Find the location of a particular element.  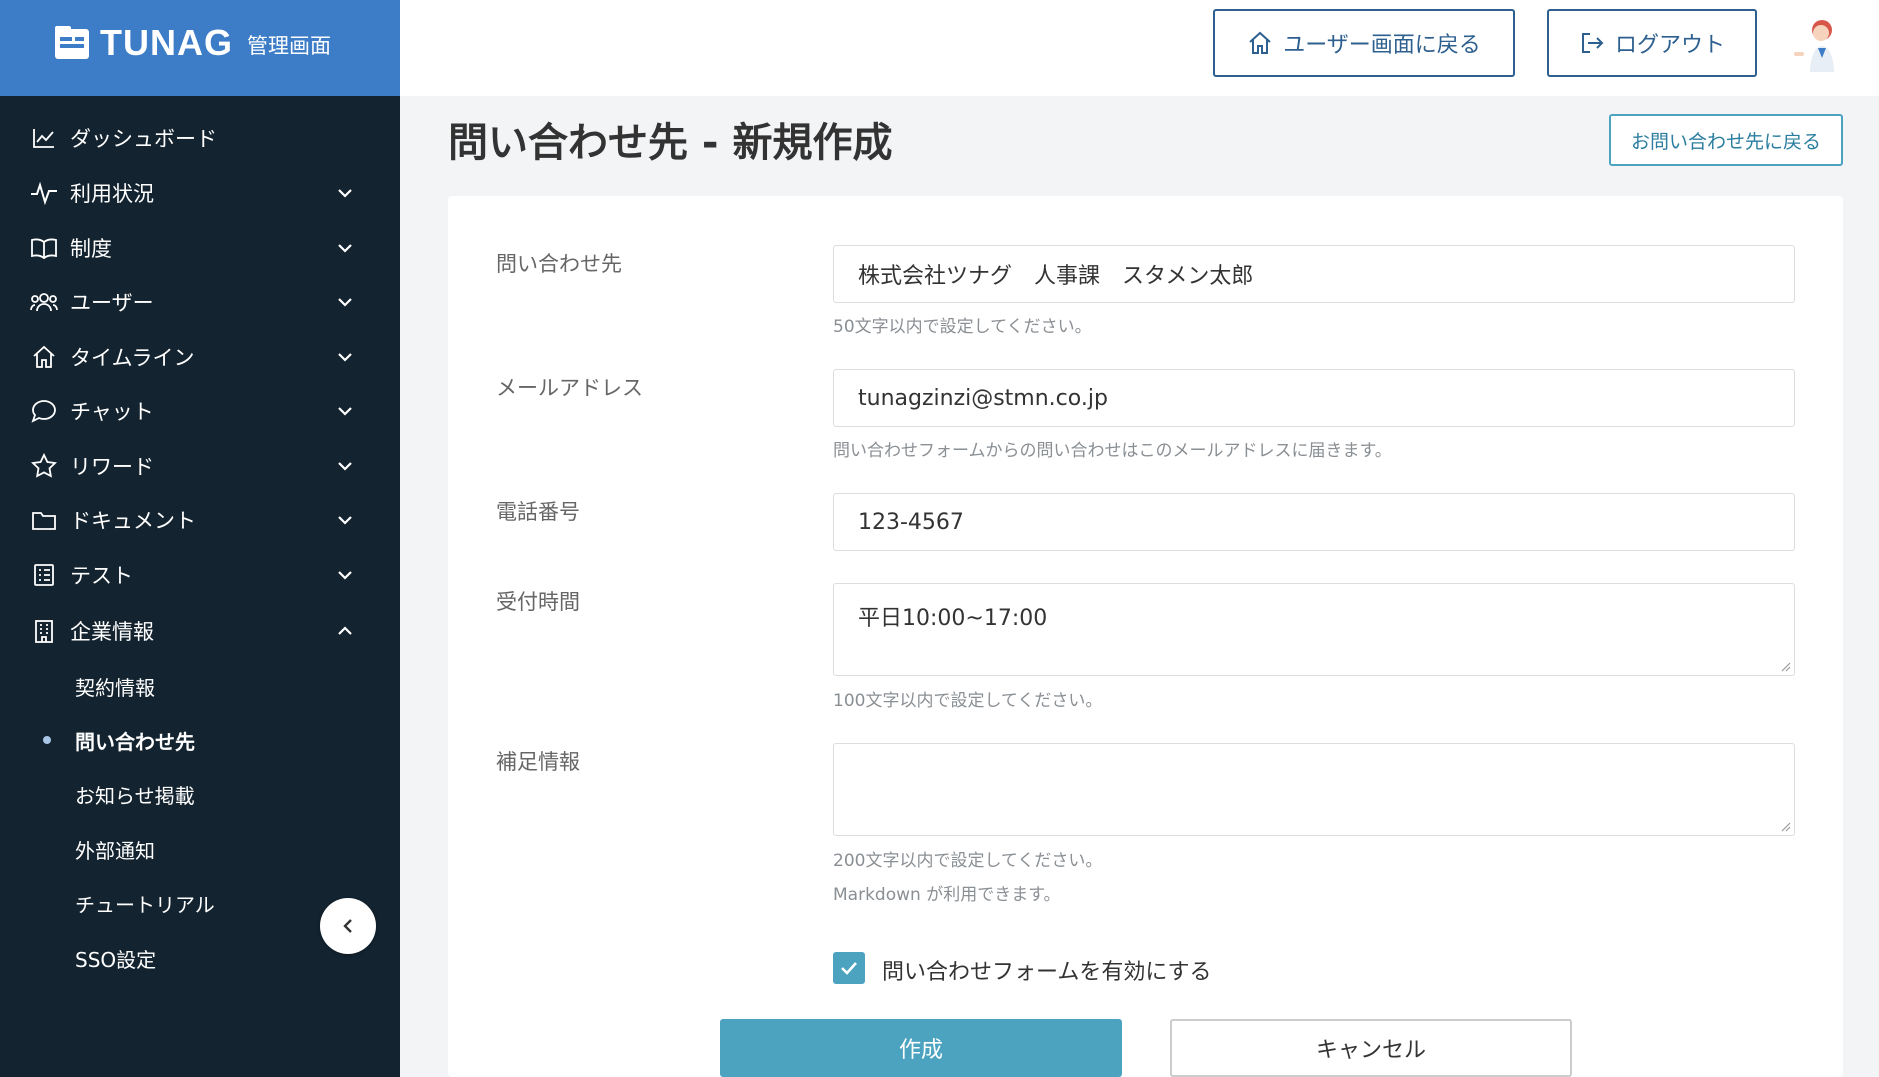

chevron-up-icon is located at coordinates (345, 630).